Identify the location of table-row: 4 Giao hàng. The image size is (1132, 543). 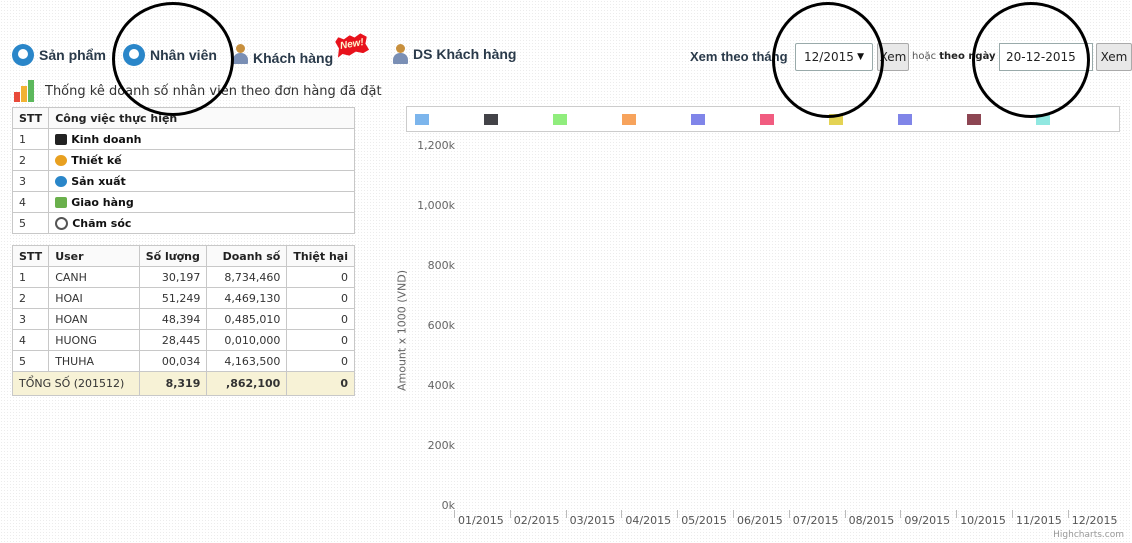
(183, 202).